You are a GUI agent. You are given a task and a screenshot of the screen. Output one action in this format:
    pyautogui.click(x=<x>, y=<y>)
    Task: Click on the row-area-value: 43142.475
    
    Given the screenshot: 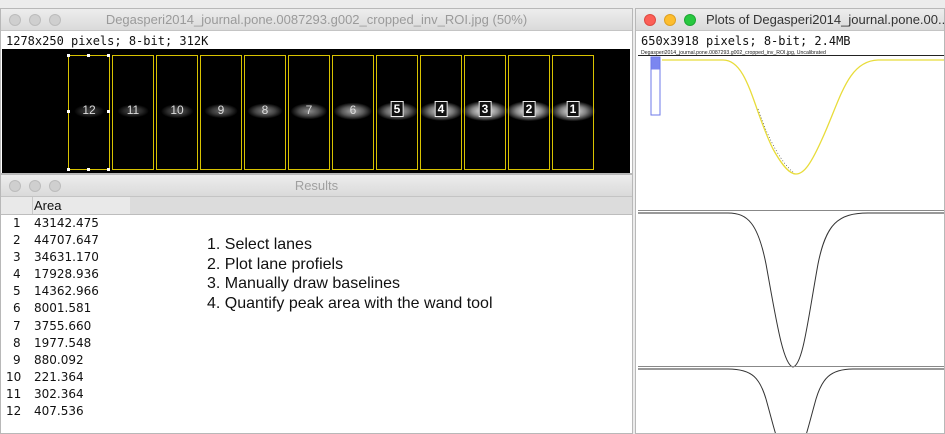 What is the action you would take?
    pyautogui.click(x=66, y=223)
    